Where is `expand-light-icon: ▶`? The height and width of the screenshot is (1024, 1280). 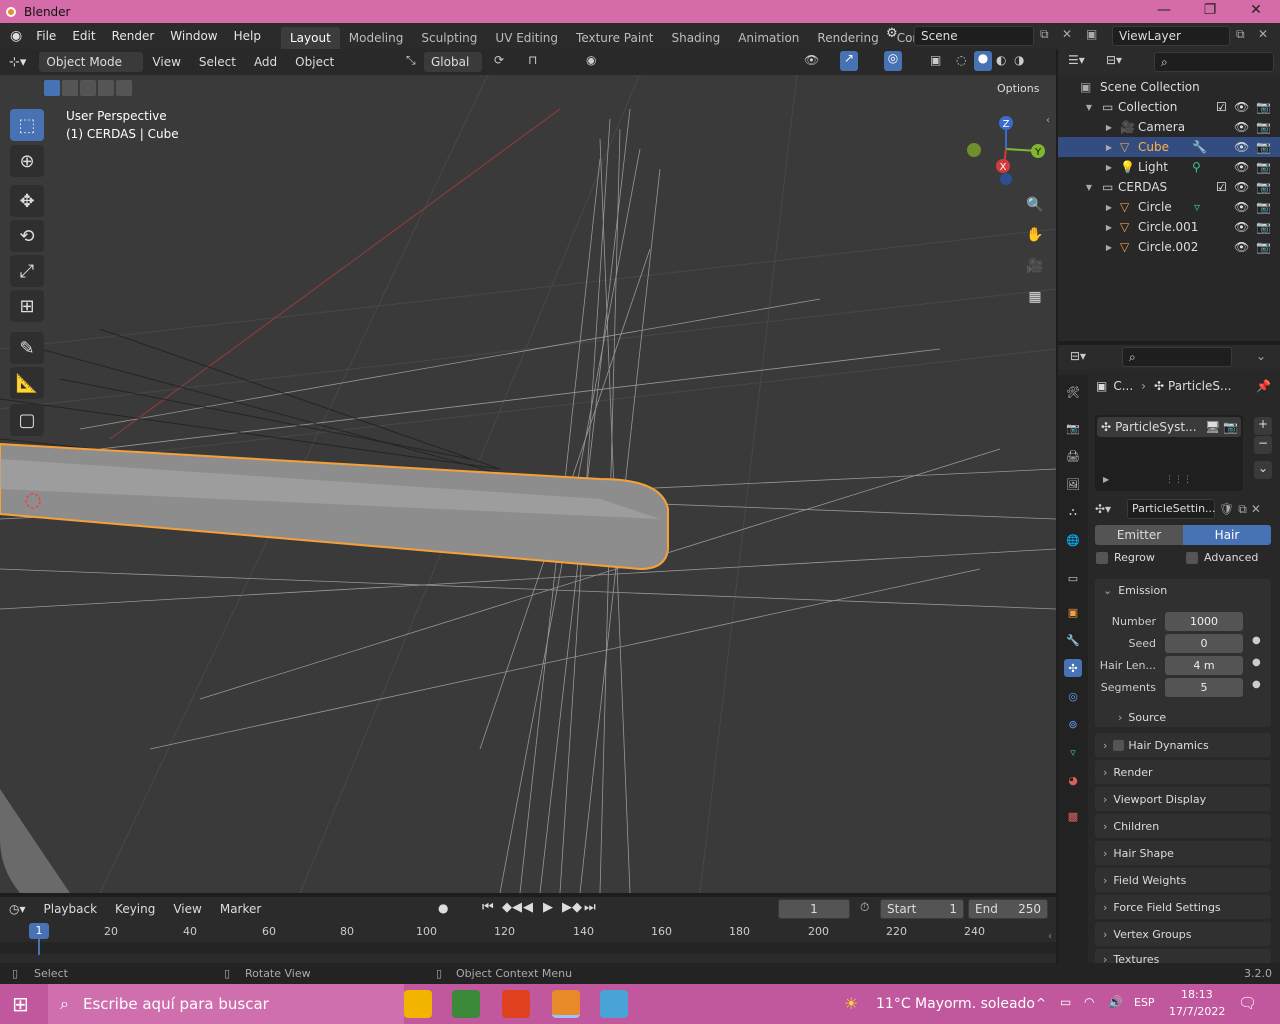 expand-light-icon: ▶ is located at coordinates (1109, 167).